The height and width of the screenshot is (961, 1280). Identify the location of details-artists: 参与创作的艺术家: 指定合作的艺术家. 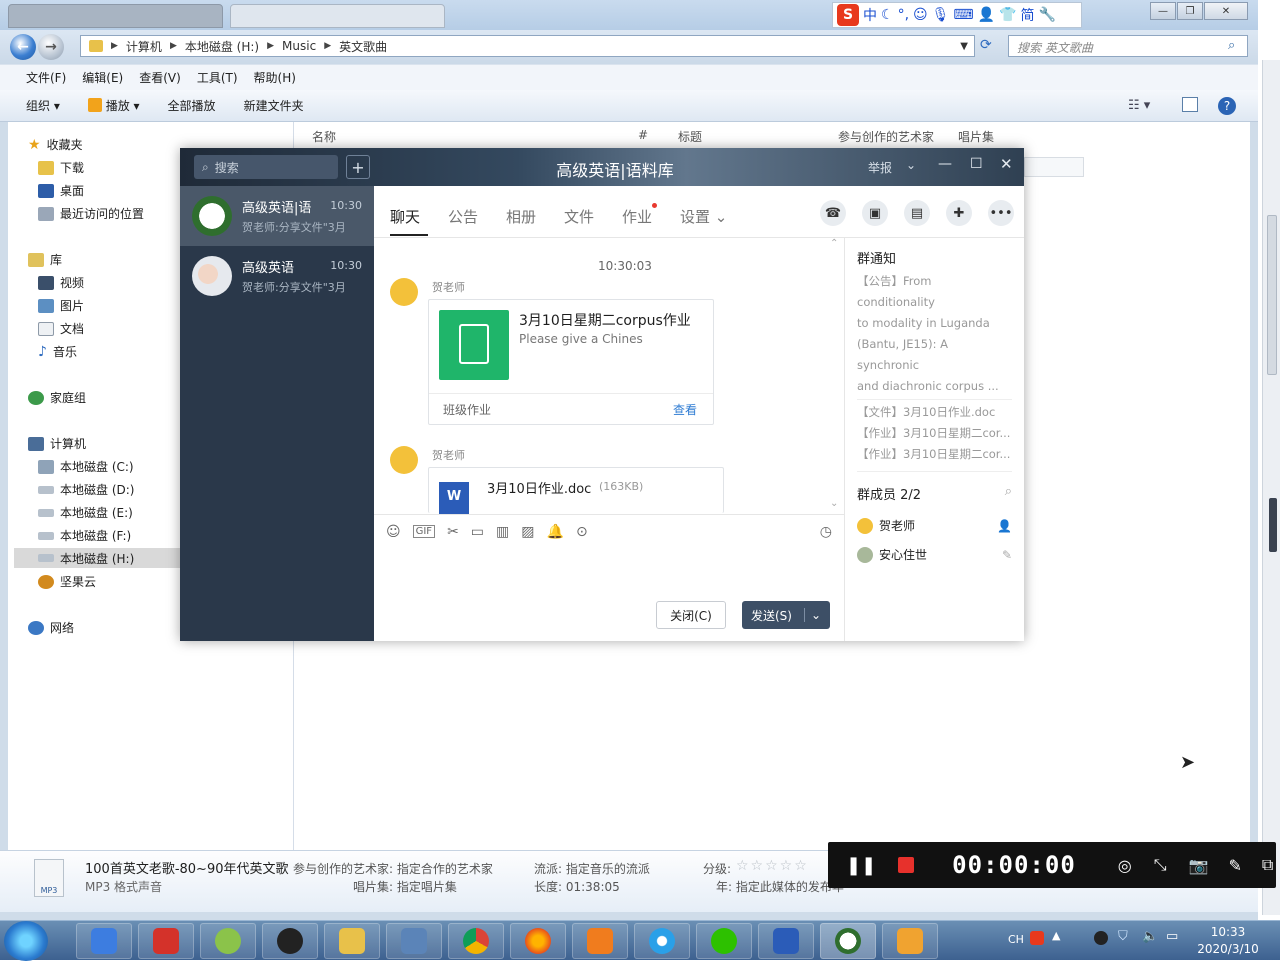
(393, 868).